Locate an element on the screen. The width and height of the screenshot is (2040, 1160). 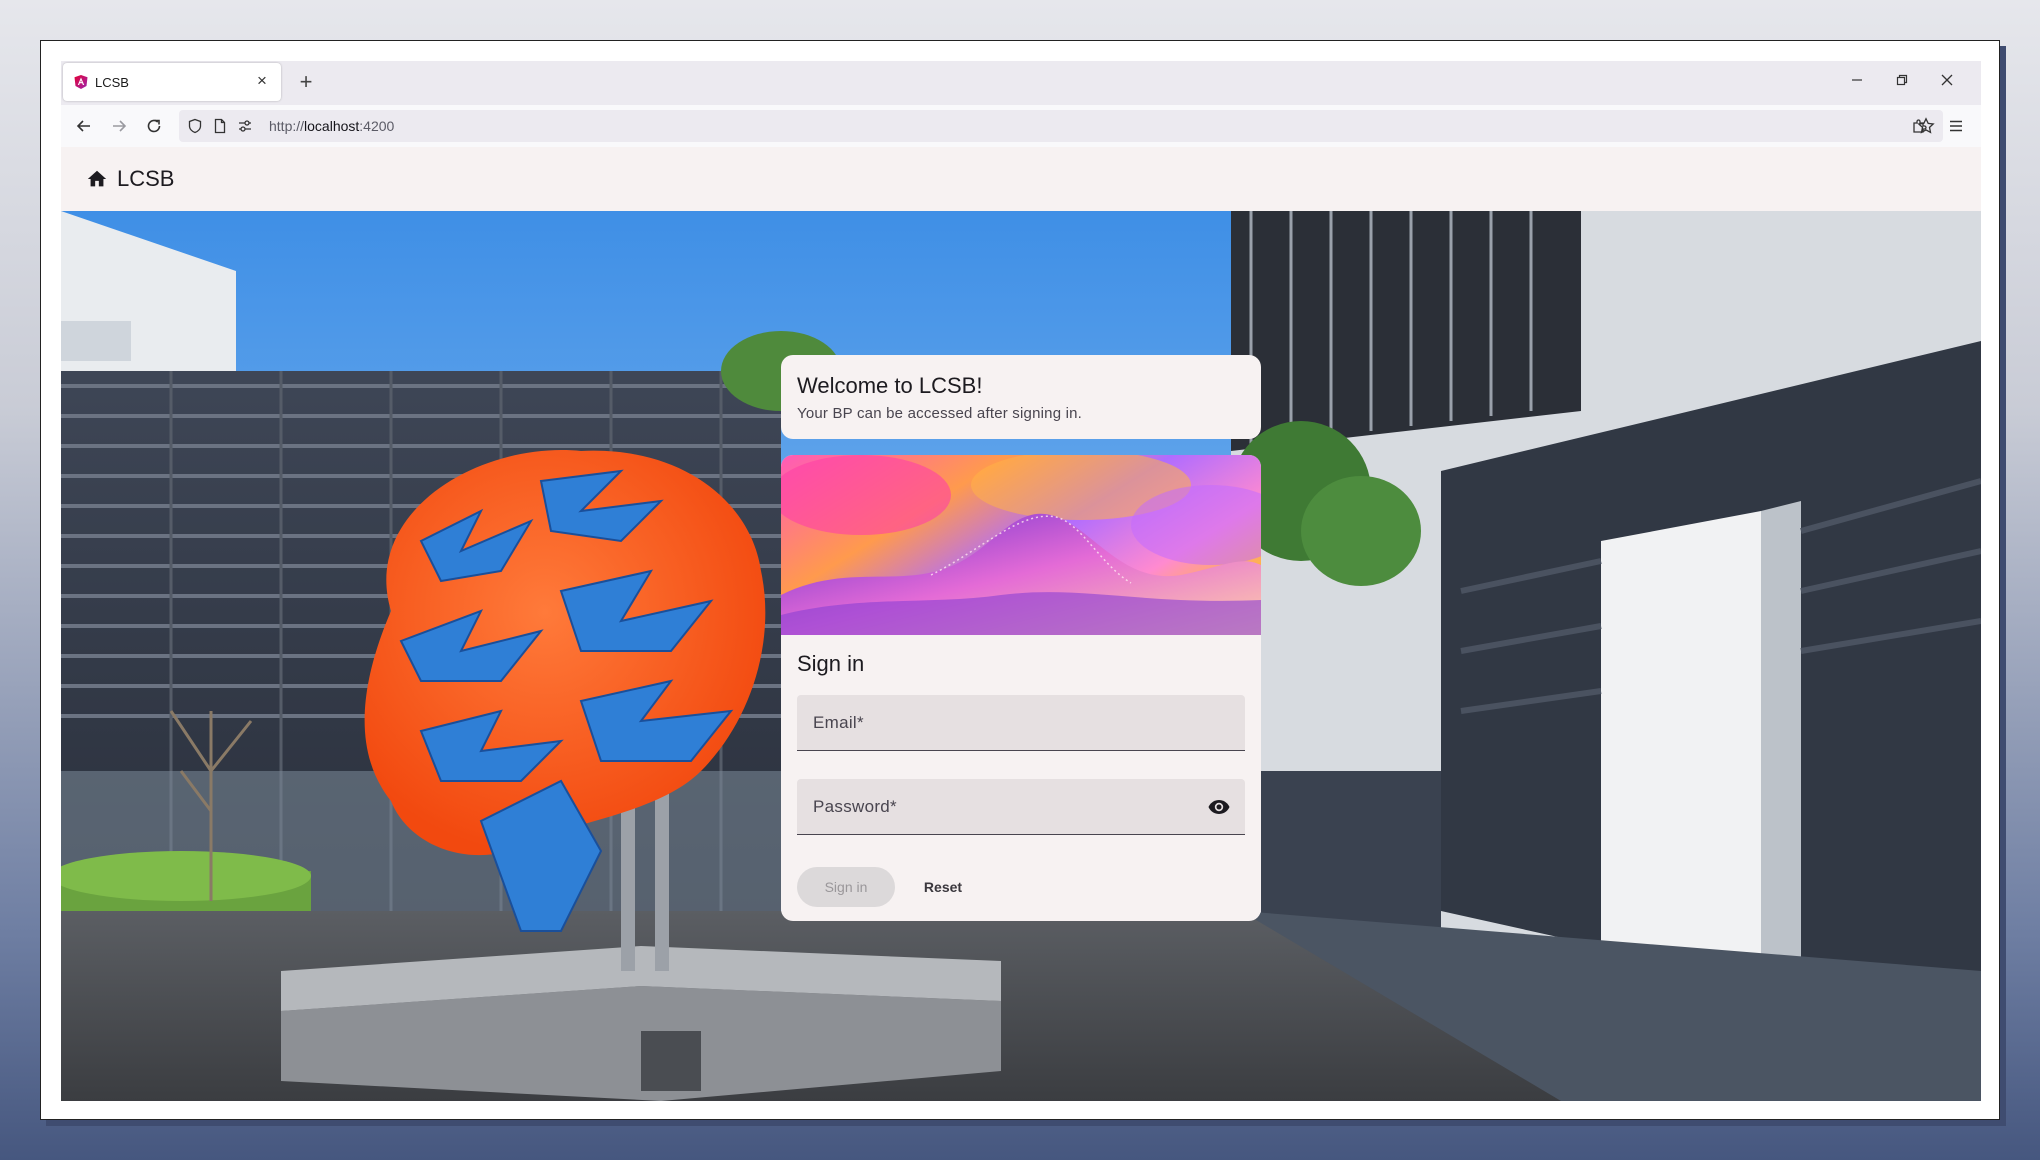
app-title: LCSB is located at coordinates (145, 179).